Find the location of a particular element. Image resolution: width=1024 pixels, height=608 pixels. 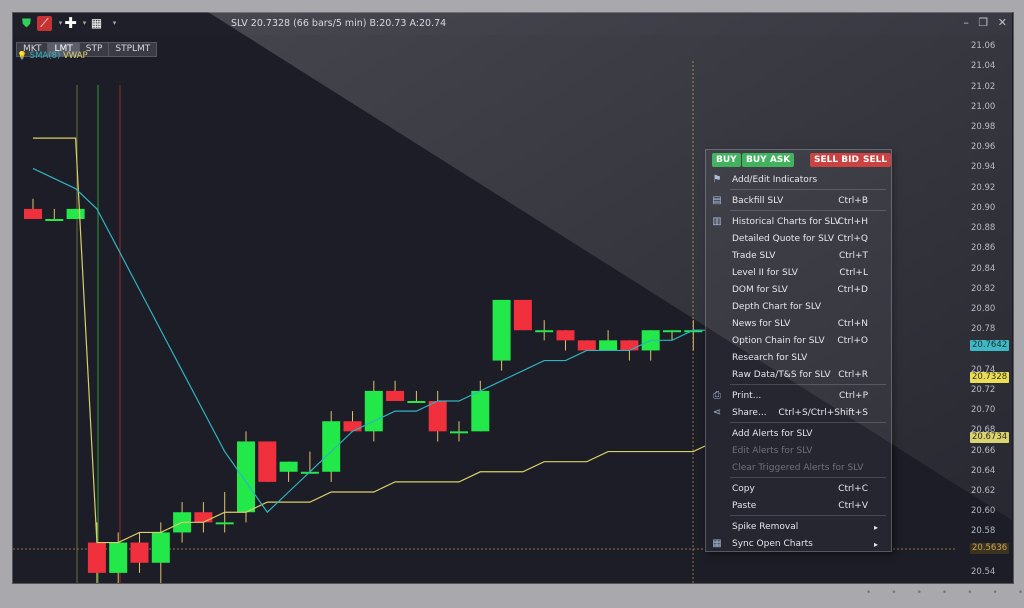

y-tick-label: 20.84 is located at coordinates (983, 268).